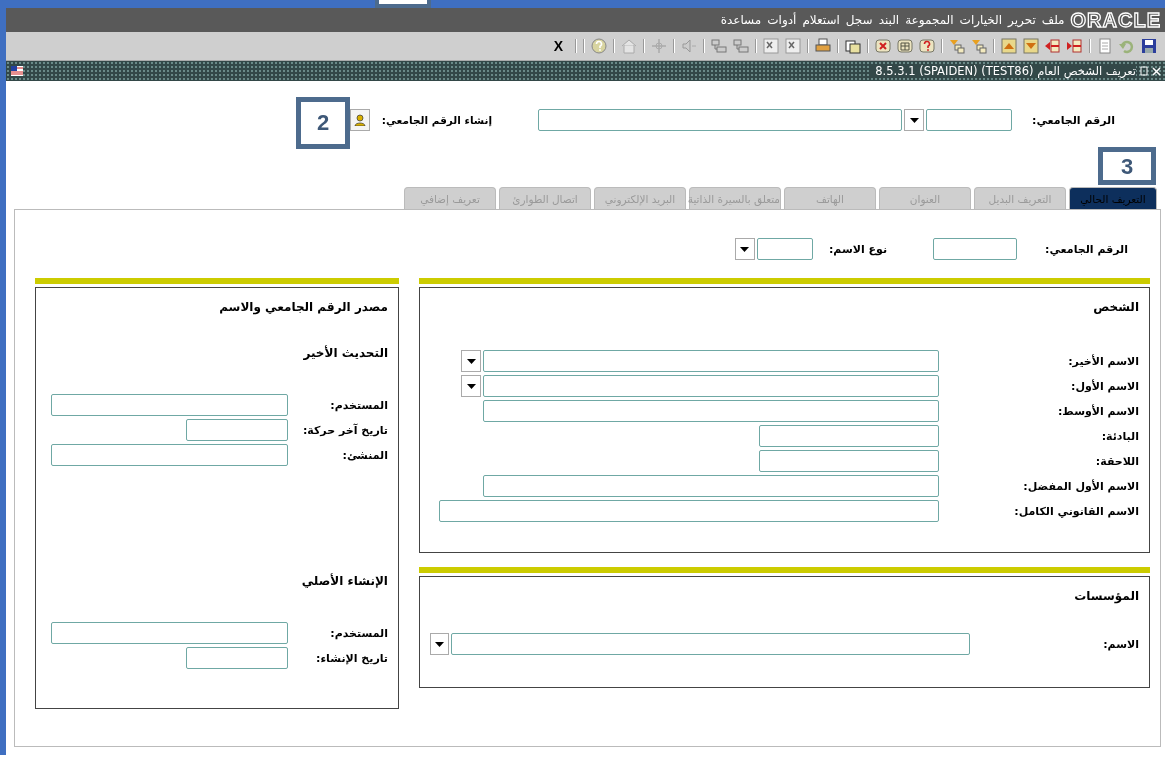 The image size is (1165, 763). Describe the element at coordinates (323, 123) in the screenshot. I see `callout-number: 2` at that location.